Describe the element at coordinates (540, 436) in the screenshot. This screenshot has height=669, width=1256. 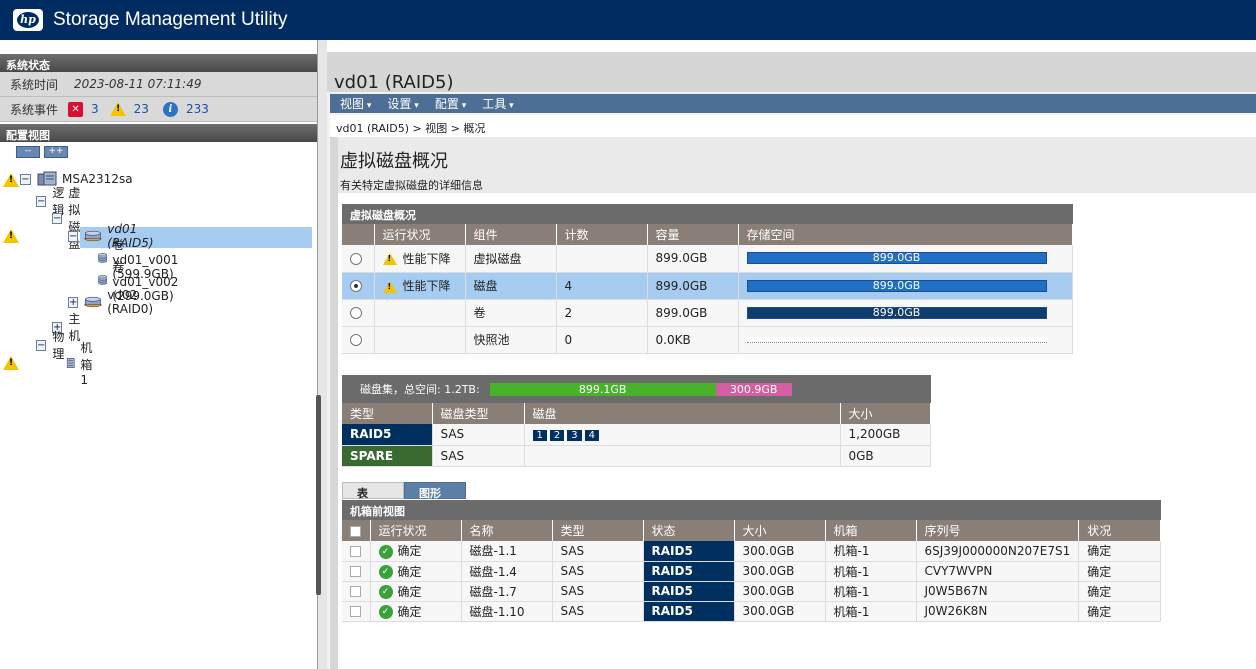
I see `disk-chip: 1` at that location.